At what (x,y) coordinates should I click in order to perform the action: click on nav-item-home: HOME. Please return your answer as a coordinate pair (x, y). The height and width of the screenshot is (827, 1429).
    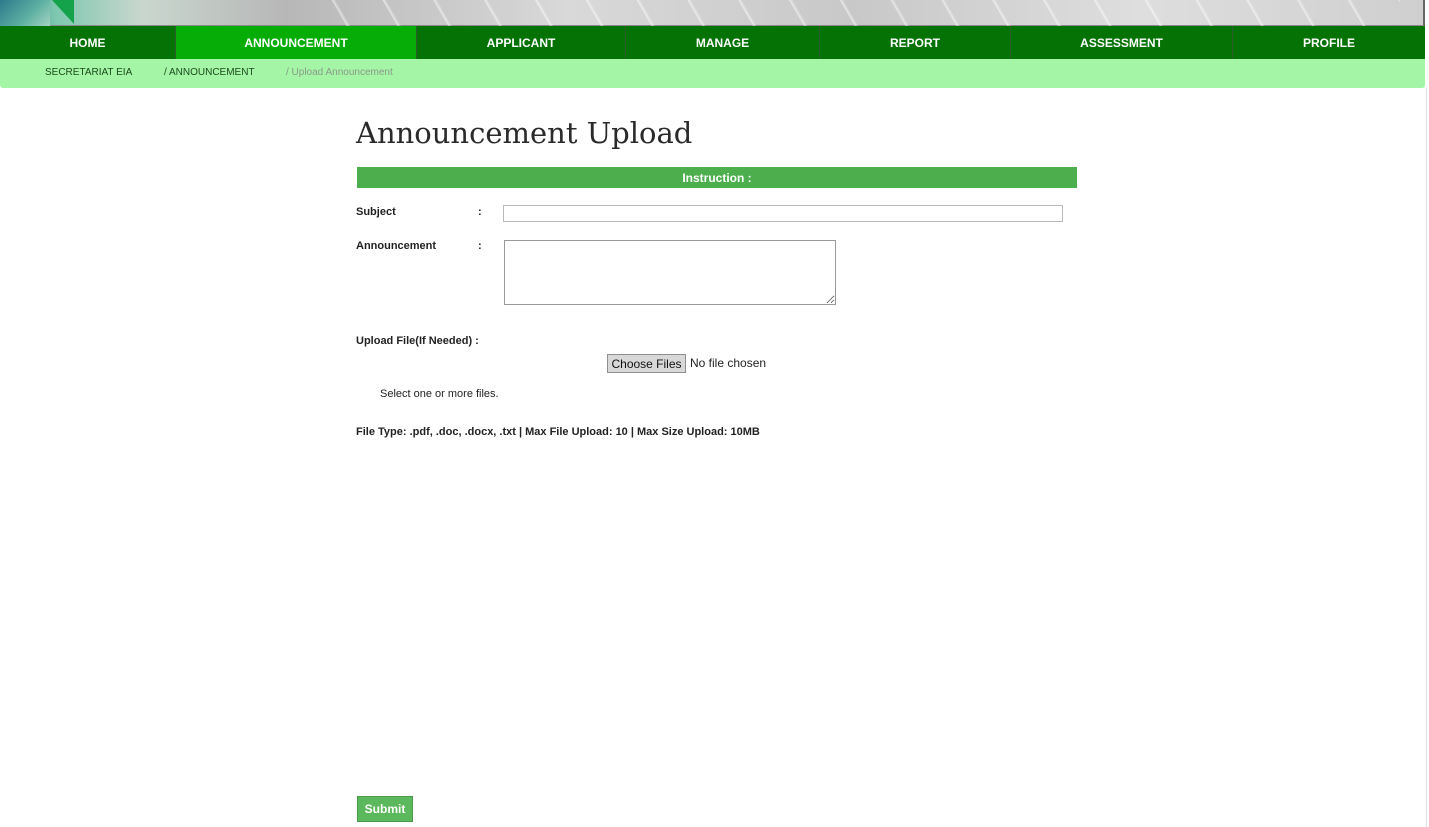
    Looking at the image, I should click on (88, 42).